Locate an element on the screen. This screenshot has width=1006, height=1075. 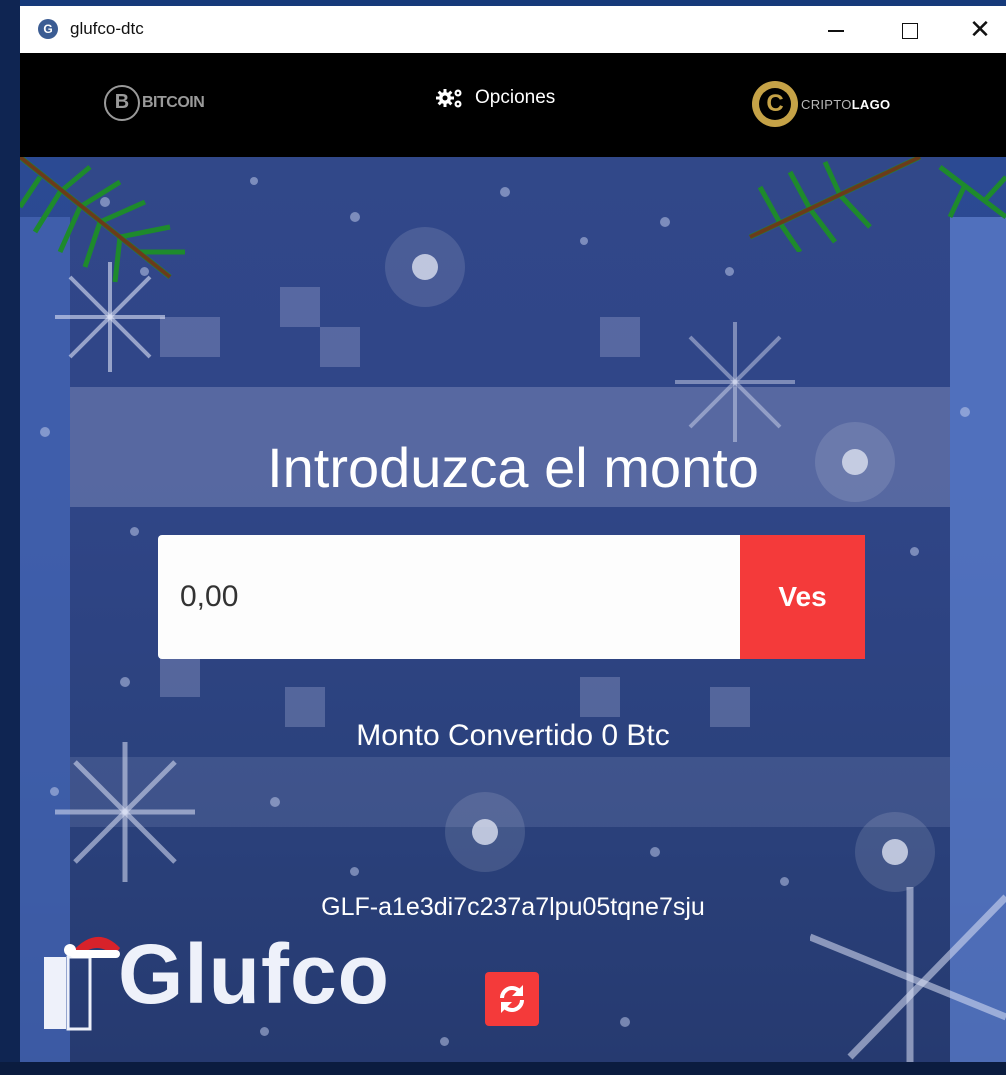
refresh-button is located at coordinates (512, 999).